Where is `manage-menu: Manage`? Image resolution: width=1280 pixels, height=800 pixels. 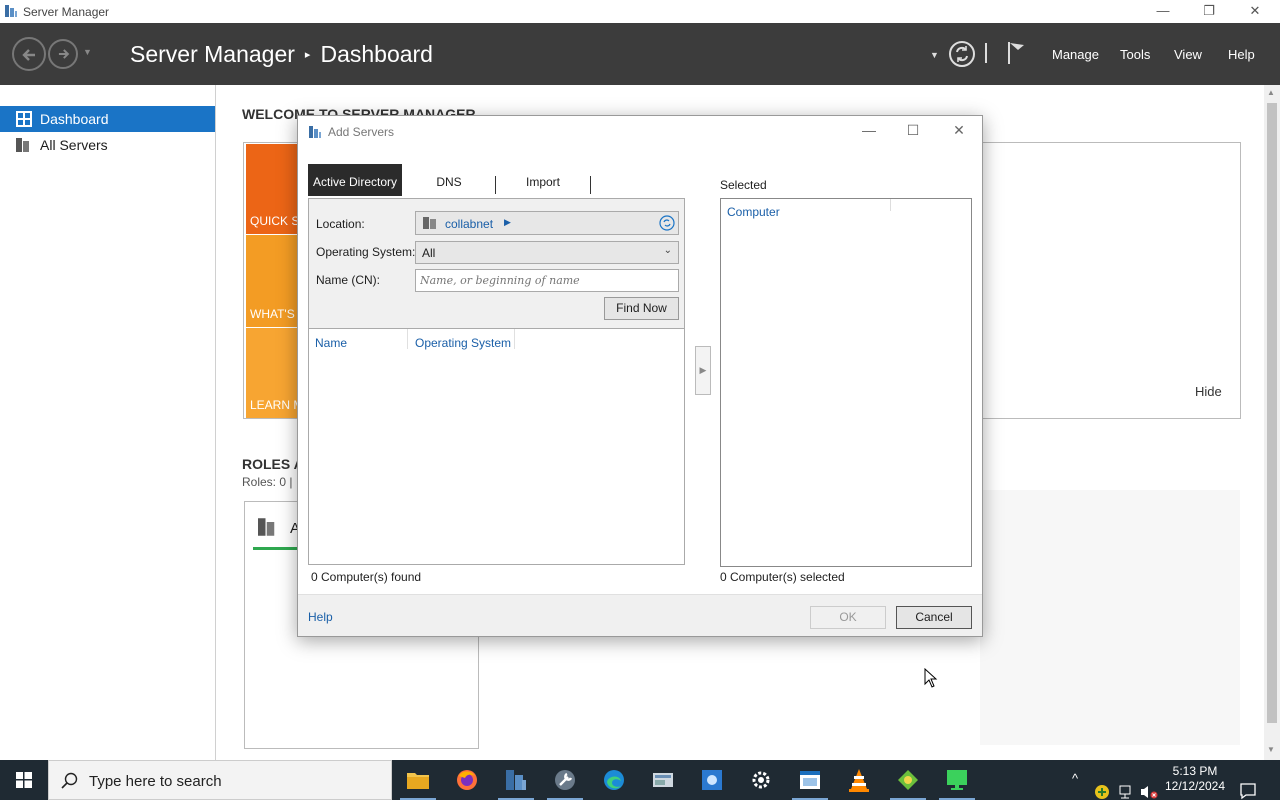
manage-menu: Manage is located at coordinates (1075, 54).